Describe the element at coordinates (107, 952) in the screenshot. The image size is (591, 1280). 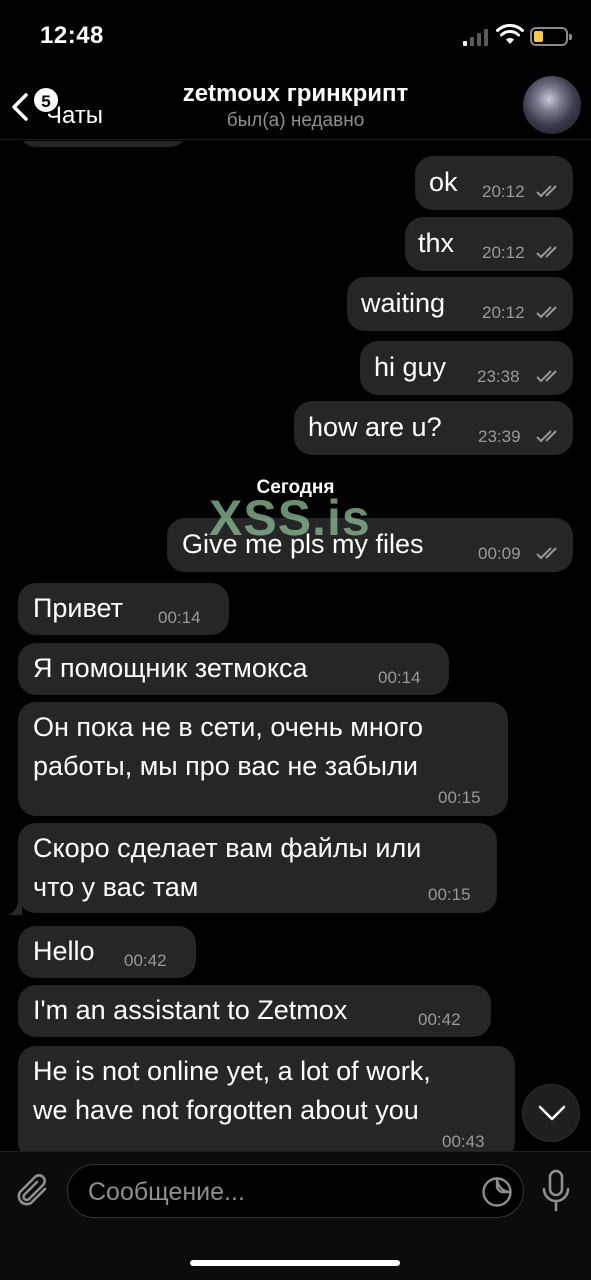
I see `message-bubble-in: Hello 00:42` at that location.